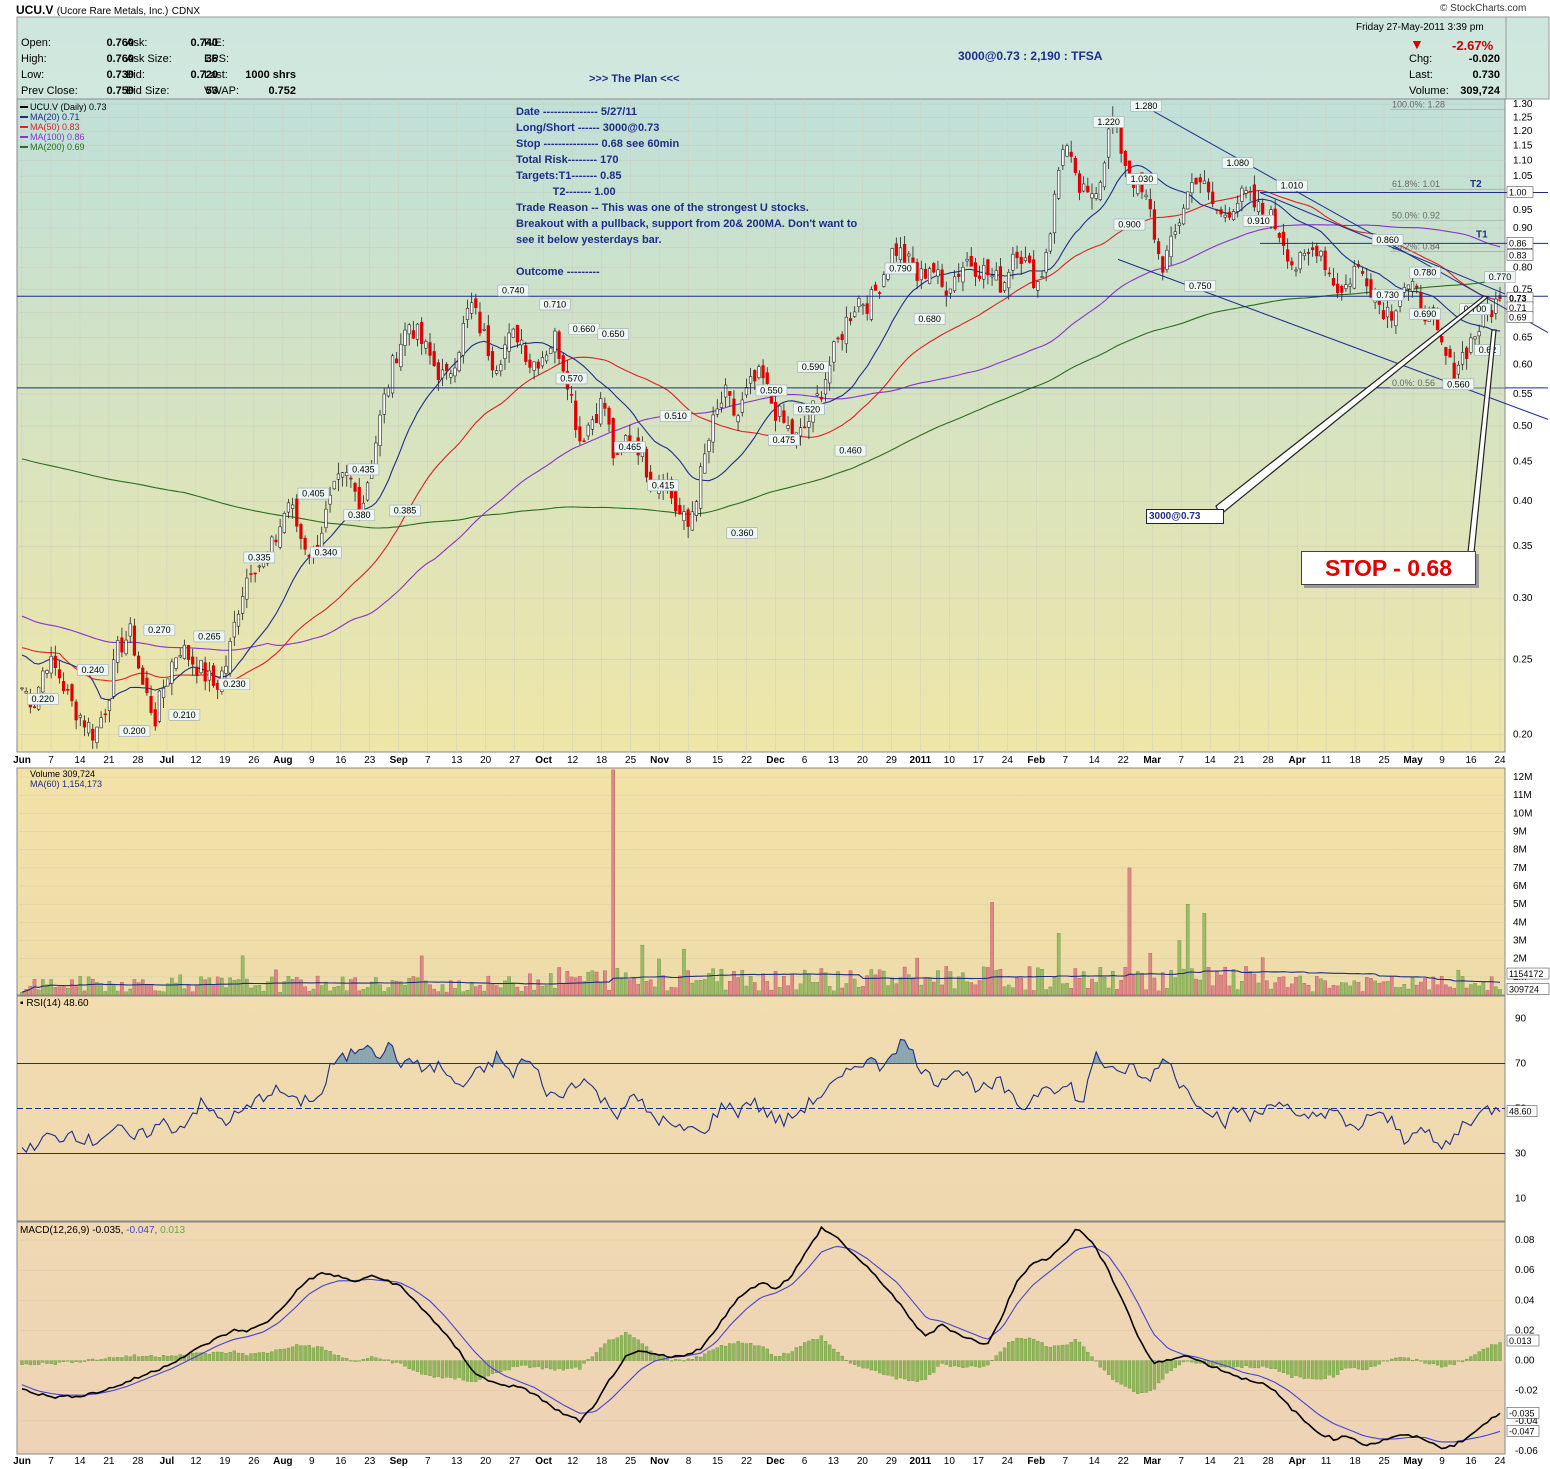  What do you see at coordinates (1458, 384) in the screenshot?
I see `price-label: 0.560` at bounding box center [1458, 384].